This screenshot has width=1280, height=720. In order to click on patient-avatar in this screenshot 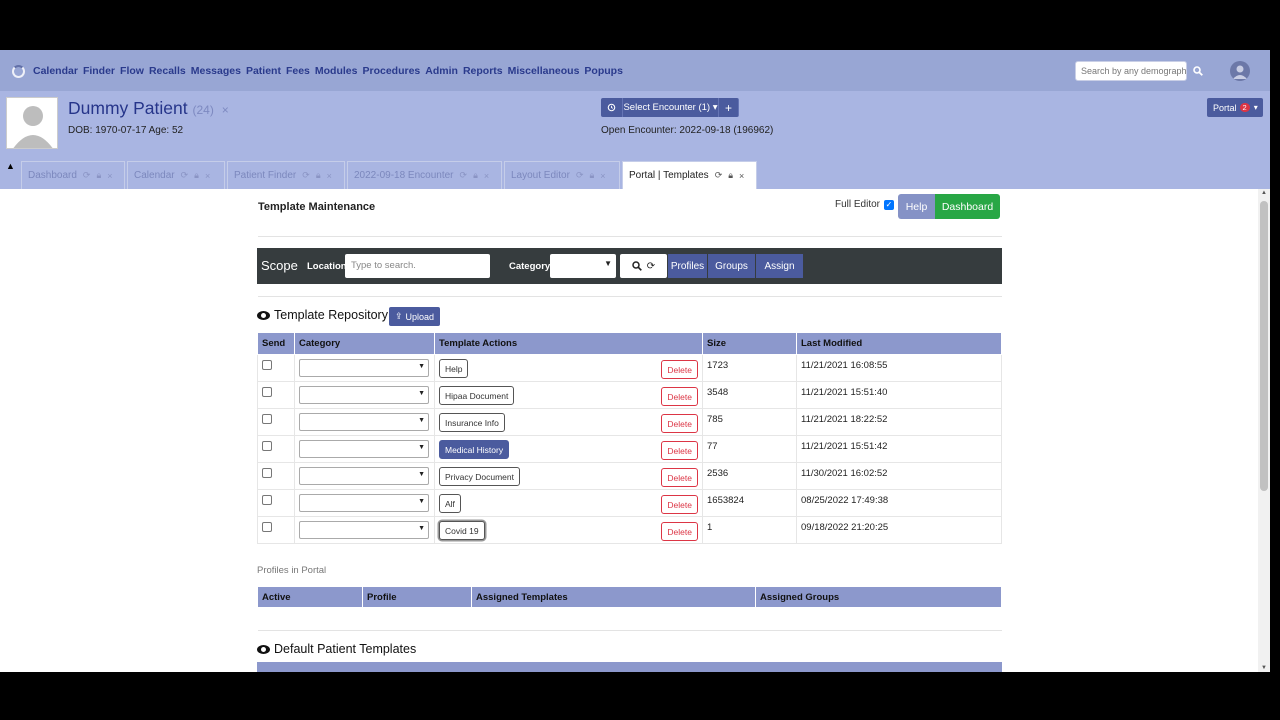, I will do `click(32, 123)`.